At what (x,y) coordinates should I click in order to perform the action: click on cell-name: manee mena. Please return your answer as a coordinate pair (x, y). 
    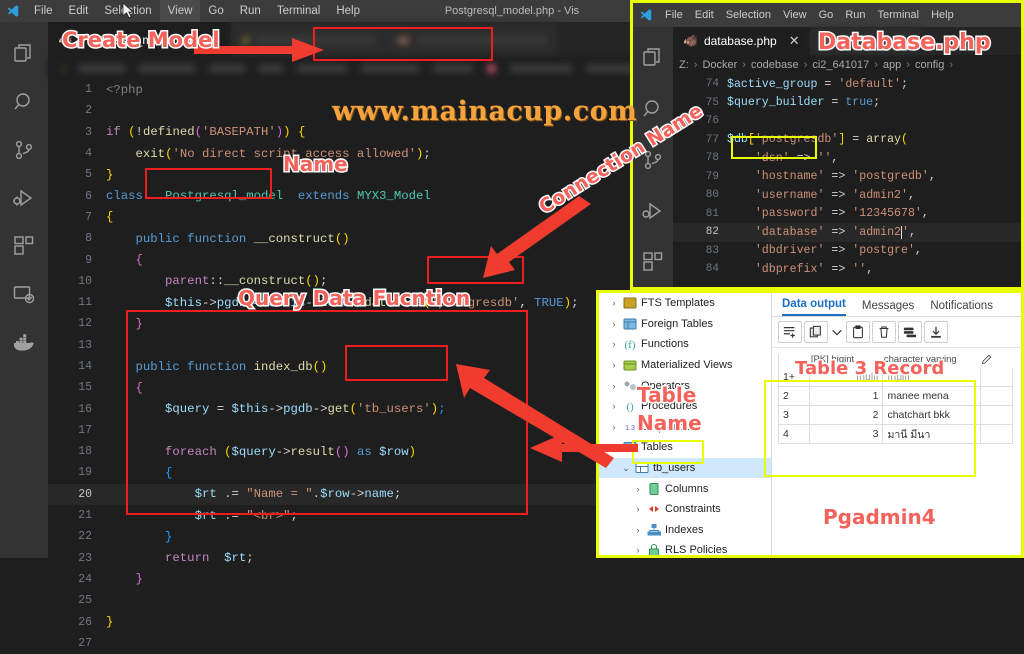
    Looking at the image, I should click on (932, 396).